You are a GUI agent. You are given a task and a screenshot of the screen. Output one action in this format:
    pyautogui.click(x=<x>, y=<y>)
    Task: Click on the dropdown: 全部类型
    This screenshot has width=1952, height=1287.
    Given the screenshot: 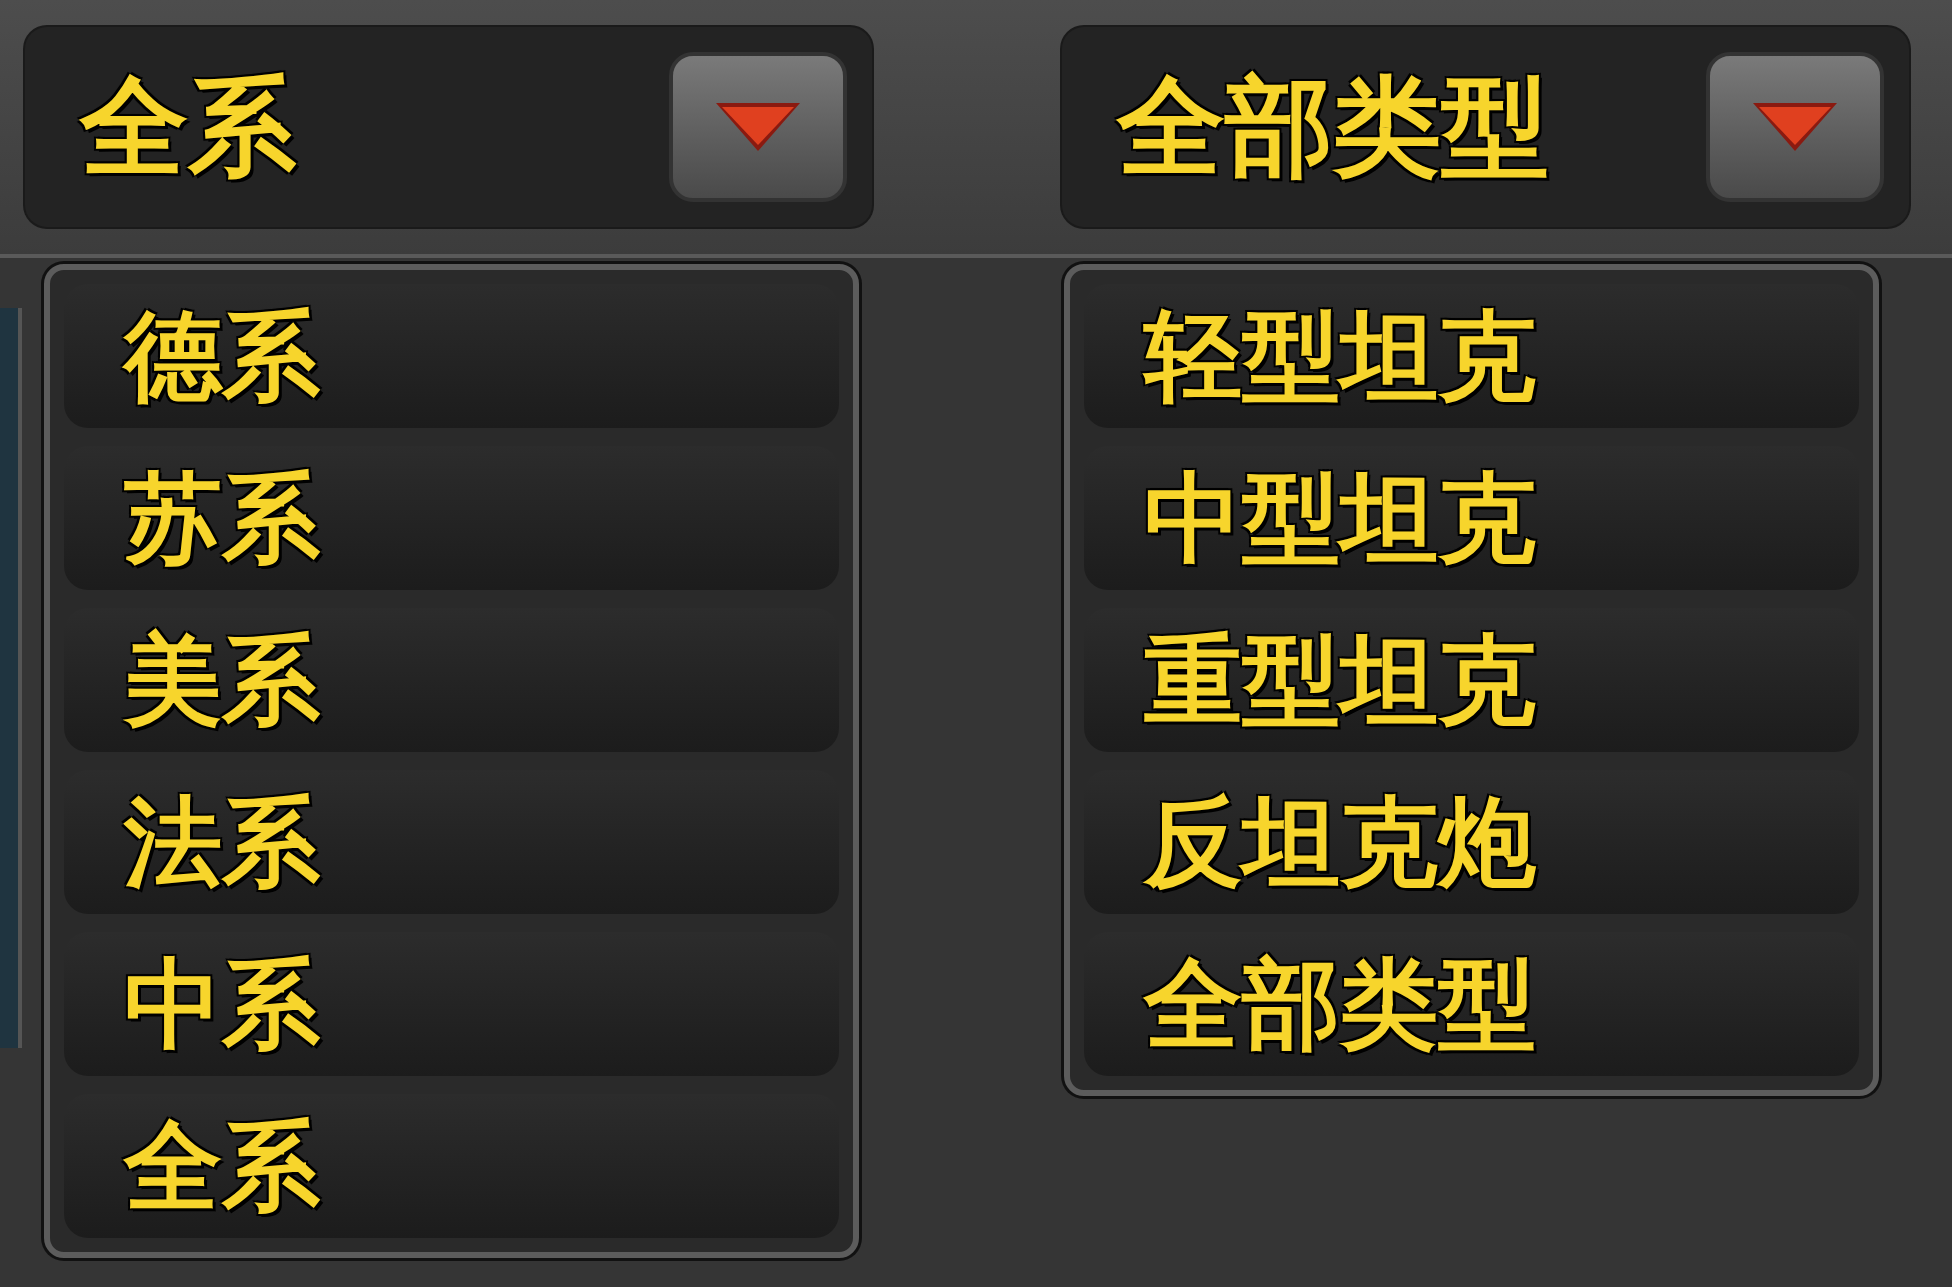 What is the action you would take?
    pyautogui.click(x=1485, y=127)
    